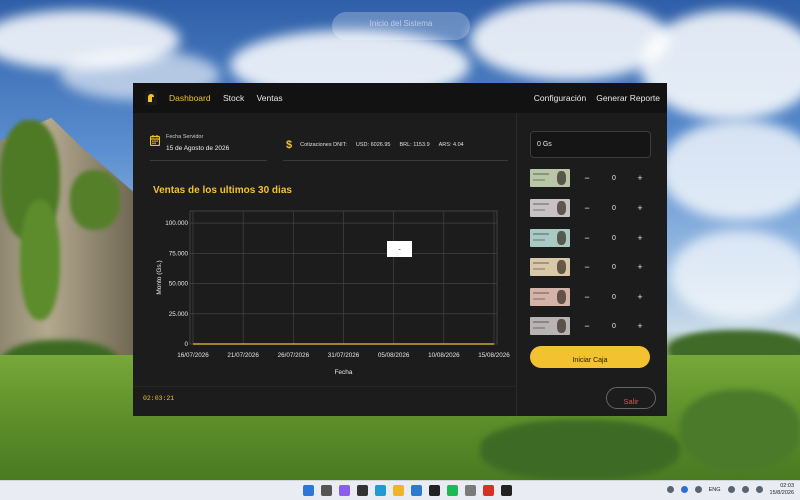 This screenshot has height=500, width=800. Describe the element at coordinates (159, 277) in the screenshot. I see `y-axis-label: Monto (Gs.)` at that location.